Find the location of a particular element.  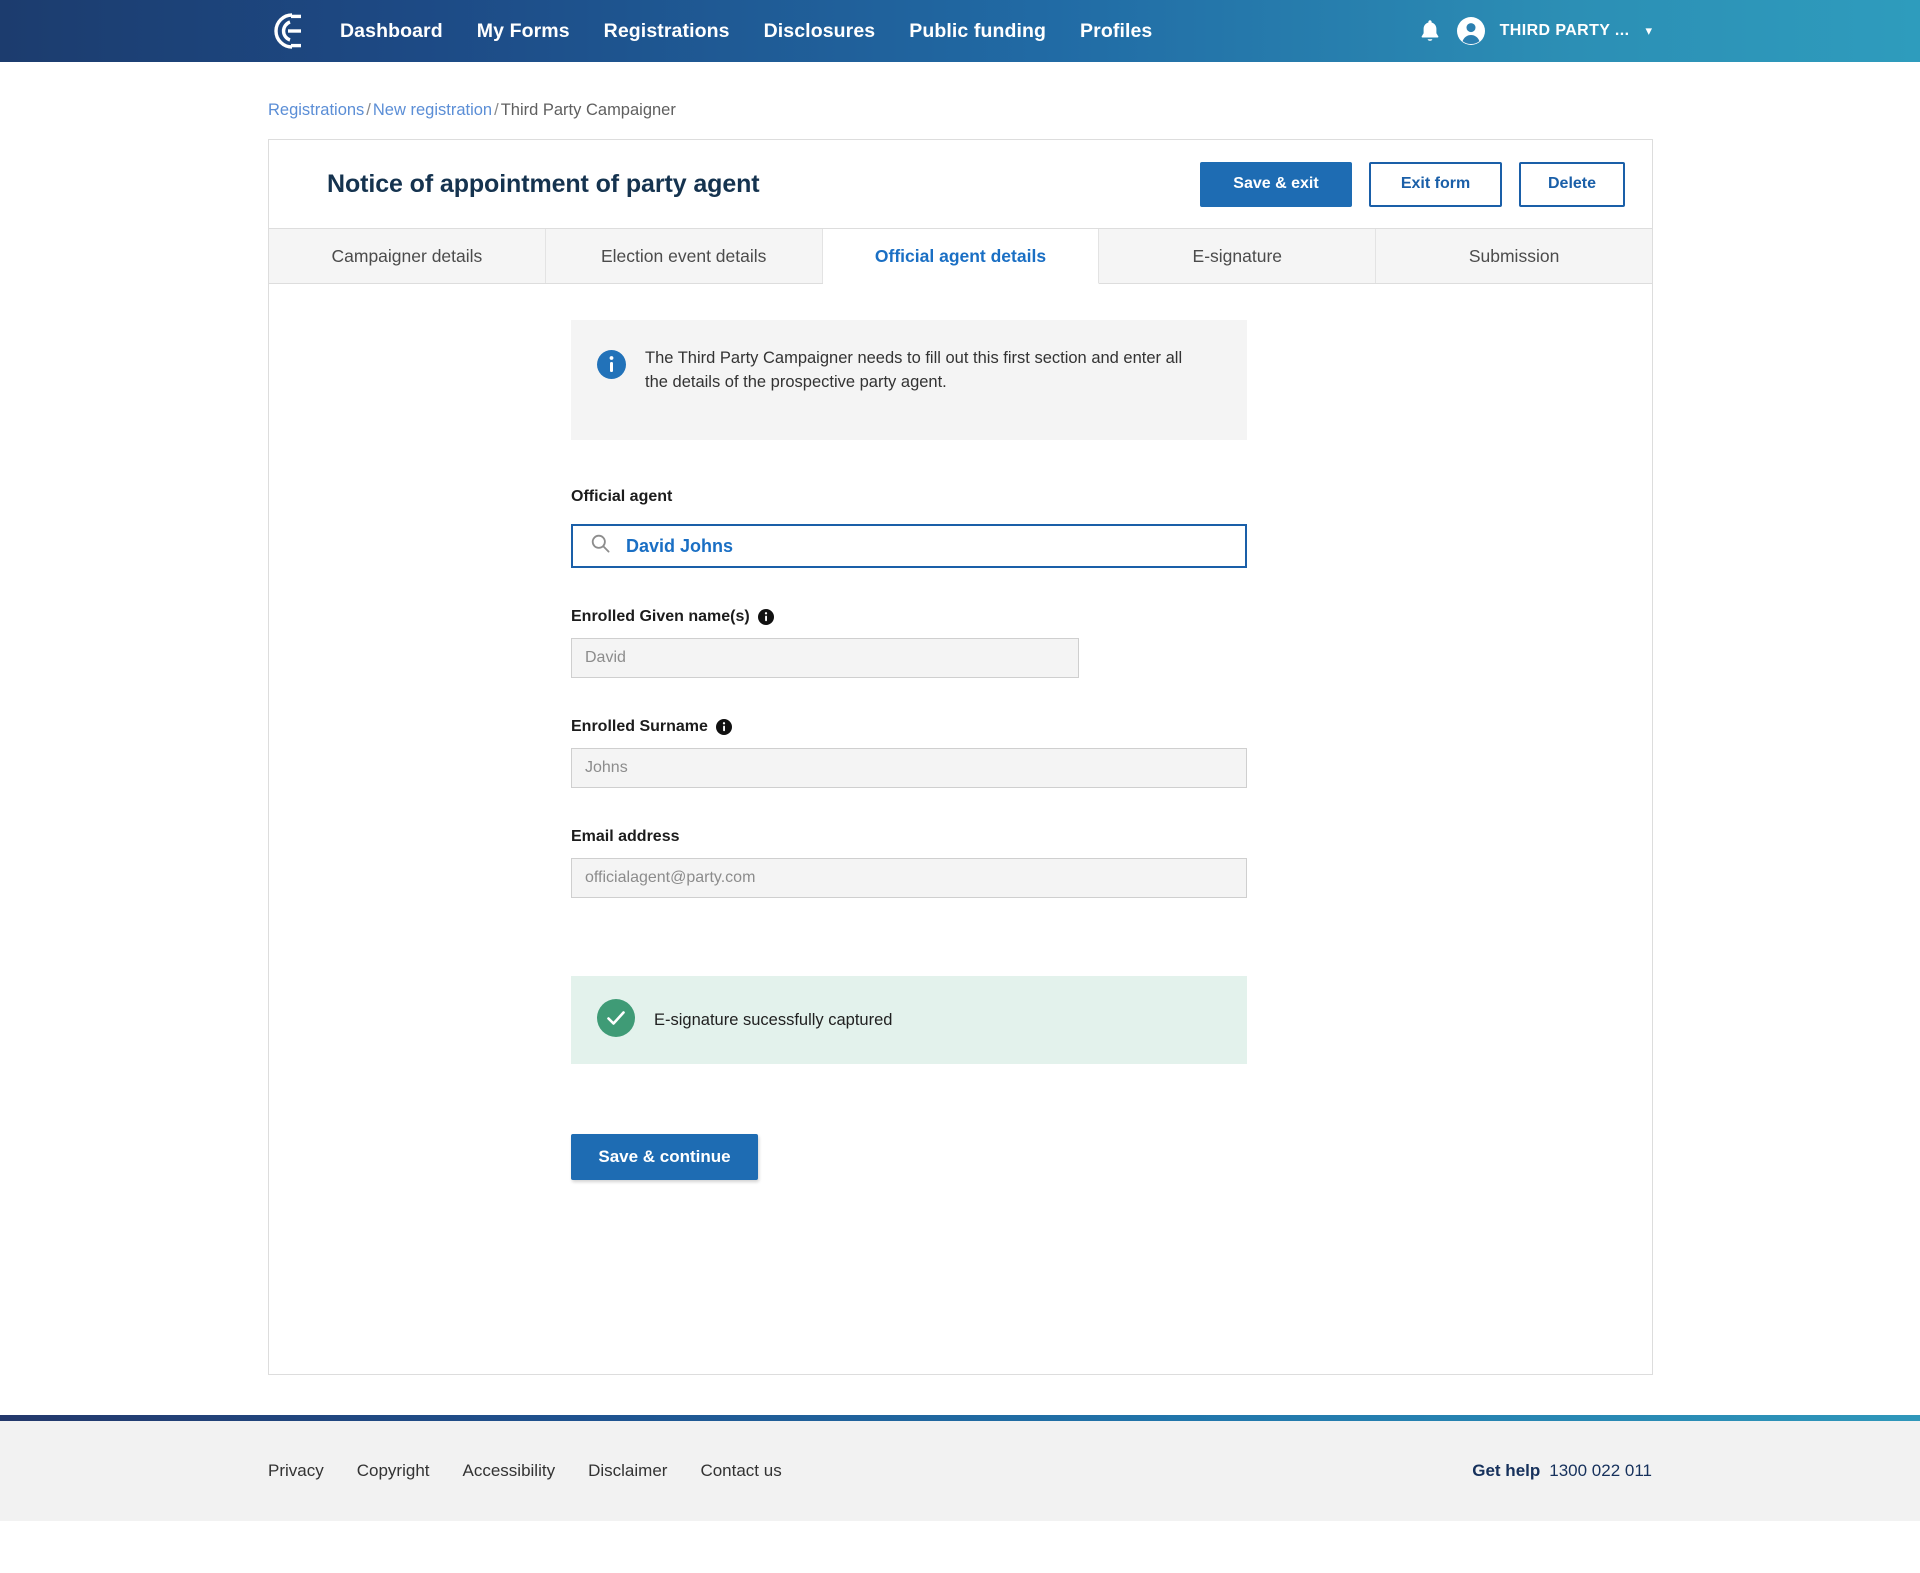

delete-button: Delete is located at coordinates (1572, 184).